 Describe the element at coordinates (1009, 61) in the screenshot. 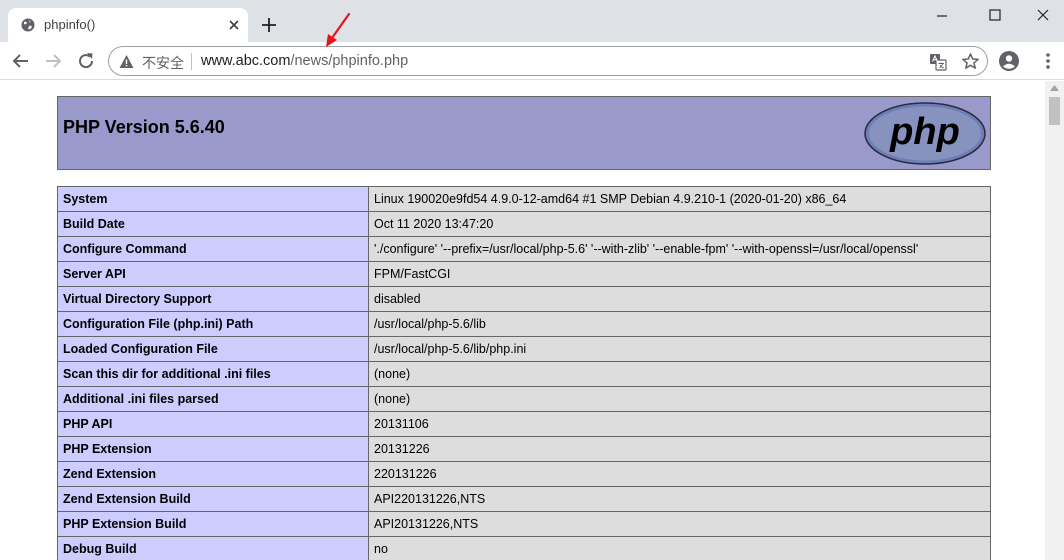

I see `profile-icon` at that location.